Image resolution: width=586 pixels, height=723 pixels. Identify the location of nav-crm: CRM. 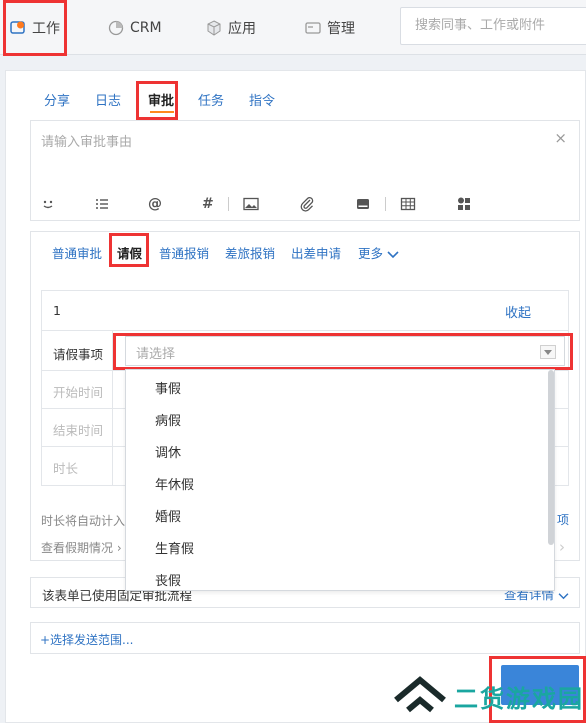
(135, 27).